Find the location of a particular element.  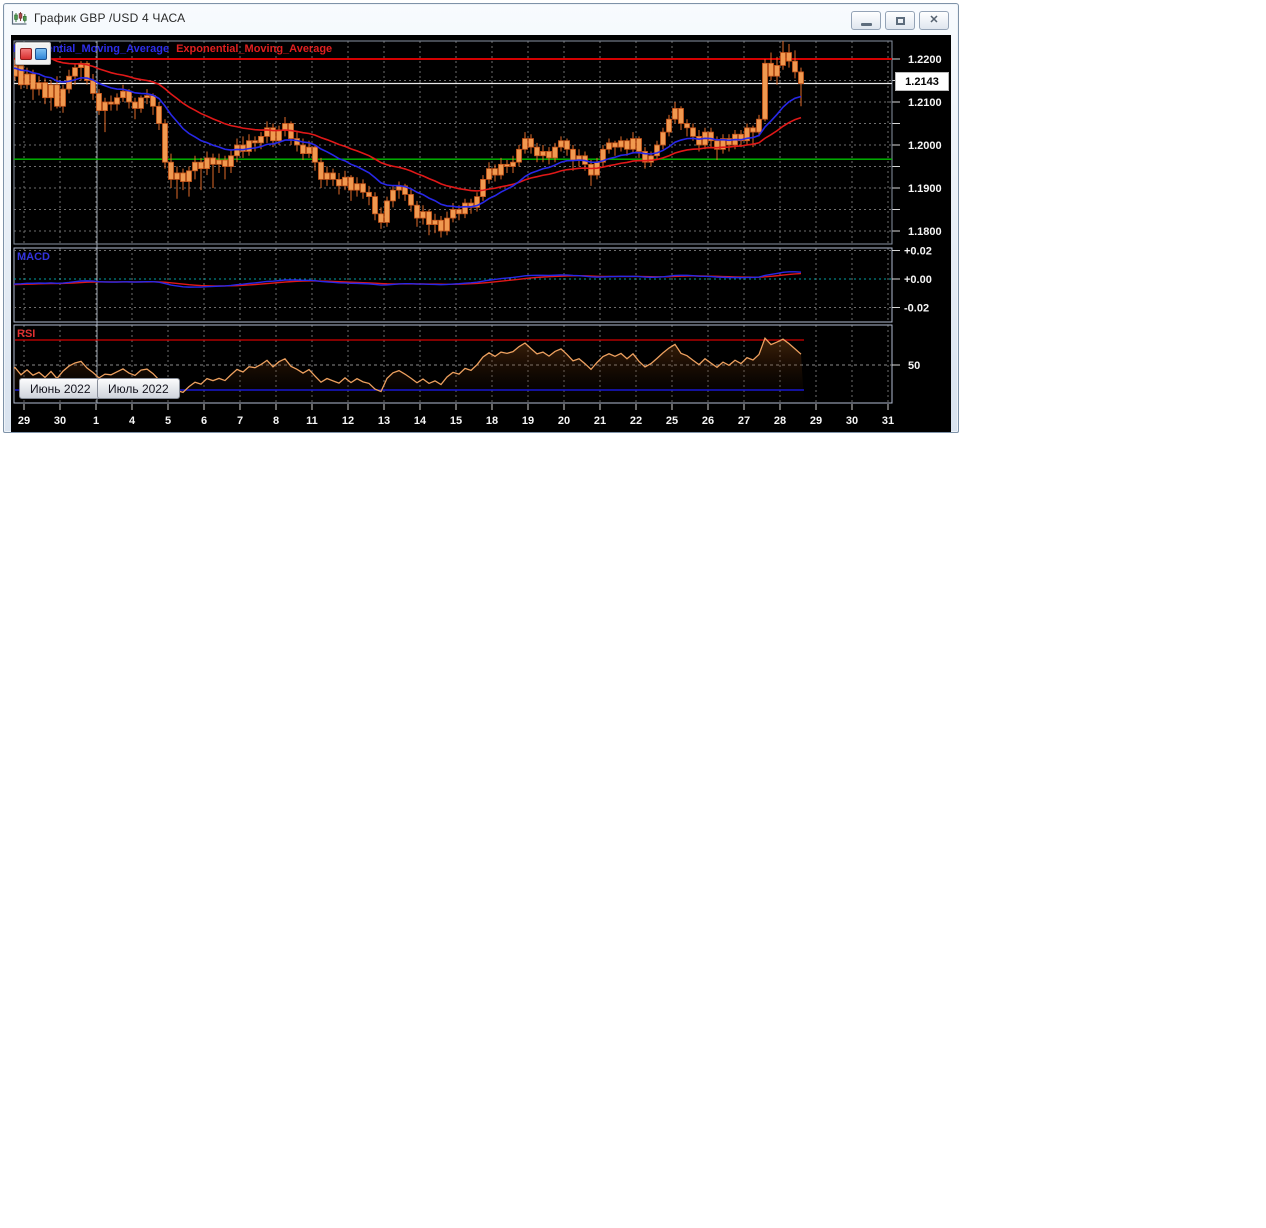

x-axis-label: 12 is located at coordinates (348, 421).